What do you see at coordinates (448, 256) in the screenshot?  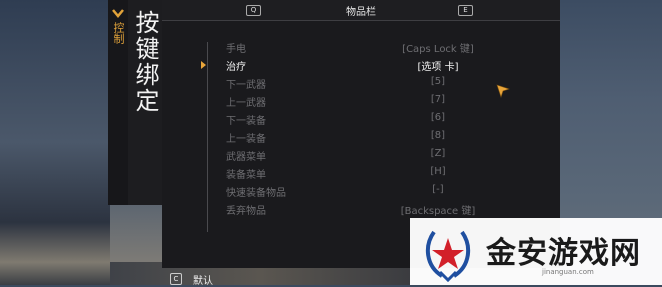 I see `watermark-logo-icon` at bounding box center [448, 256].